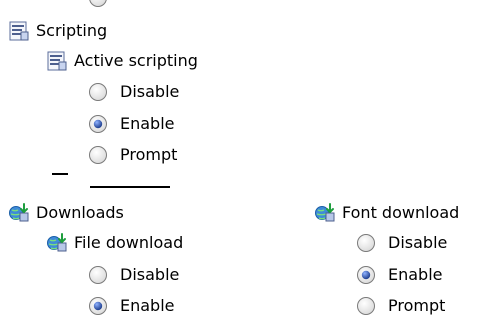 This screenshot has height=322, width=498. I want to click on tree-item-active-scripting: Active scripting, so click(122, 61).